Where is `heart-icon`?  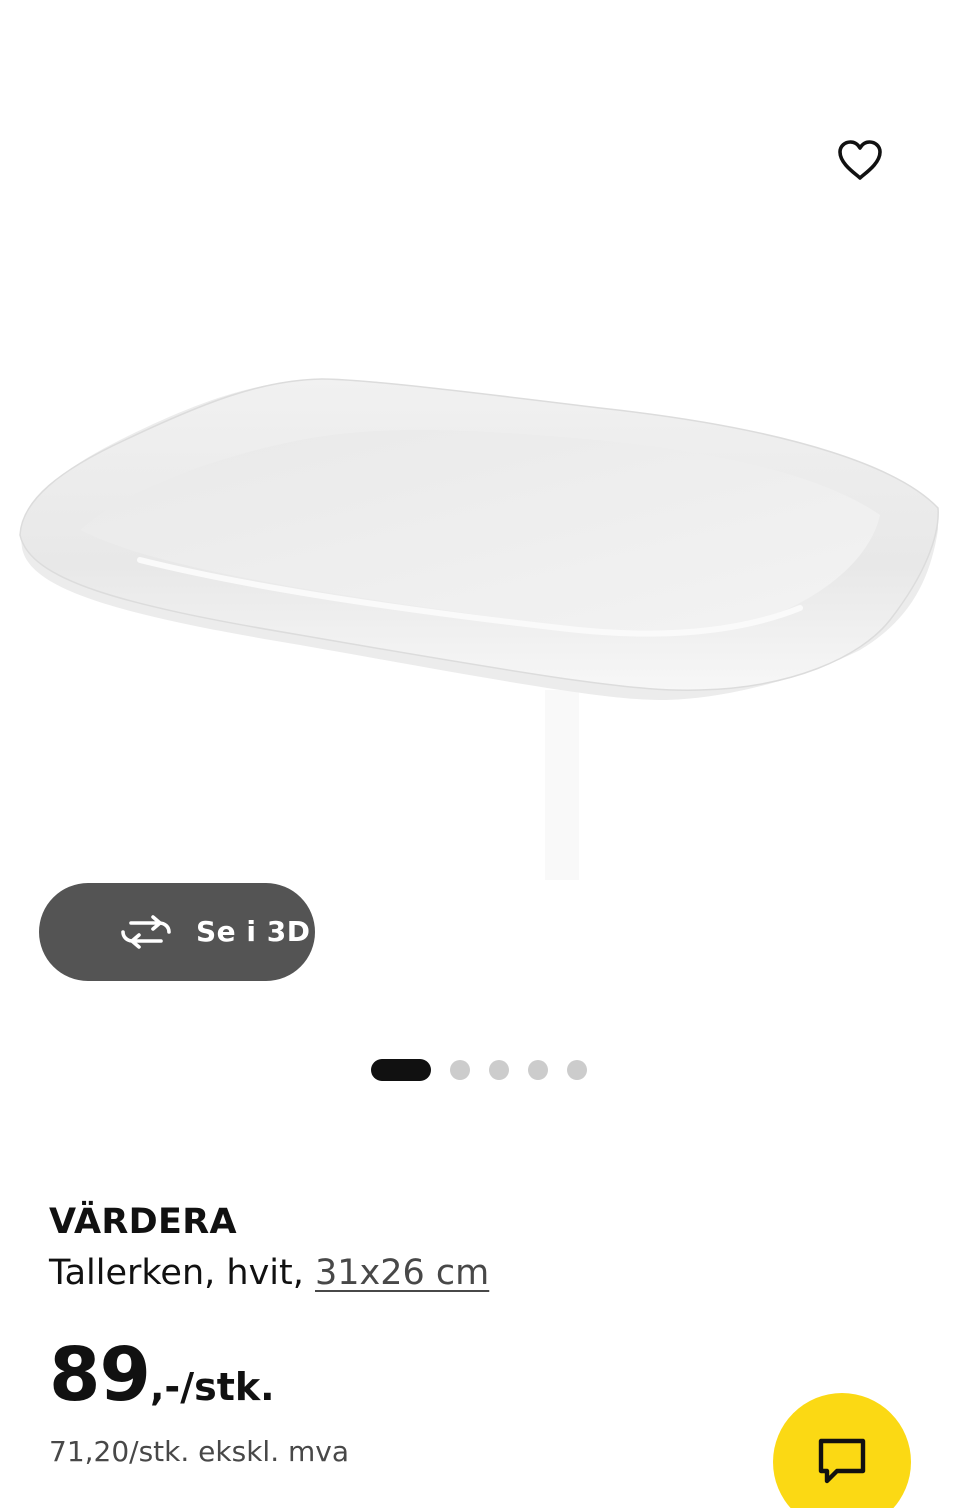
heart-icon is located at coordinates (860, 160).